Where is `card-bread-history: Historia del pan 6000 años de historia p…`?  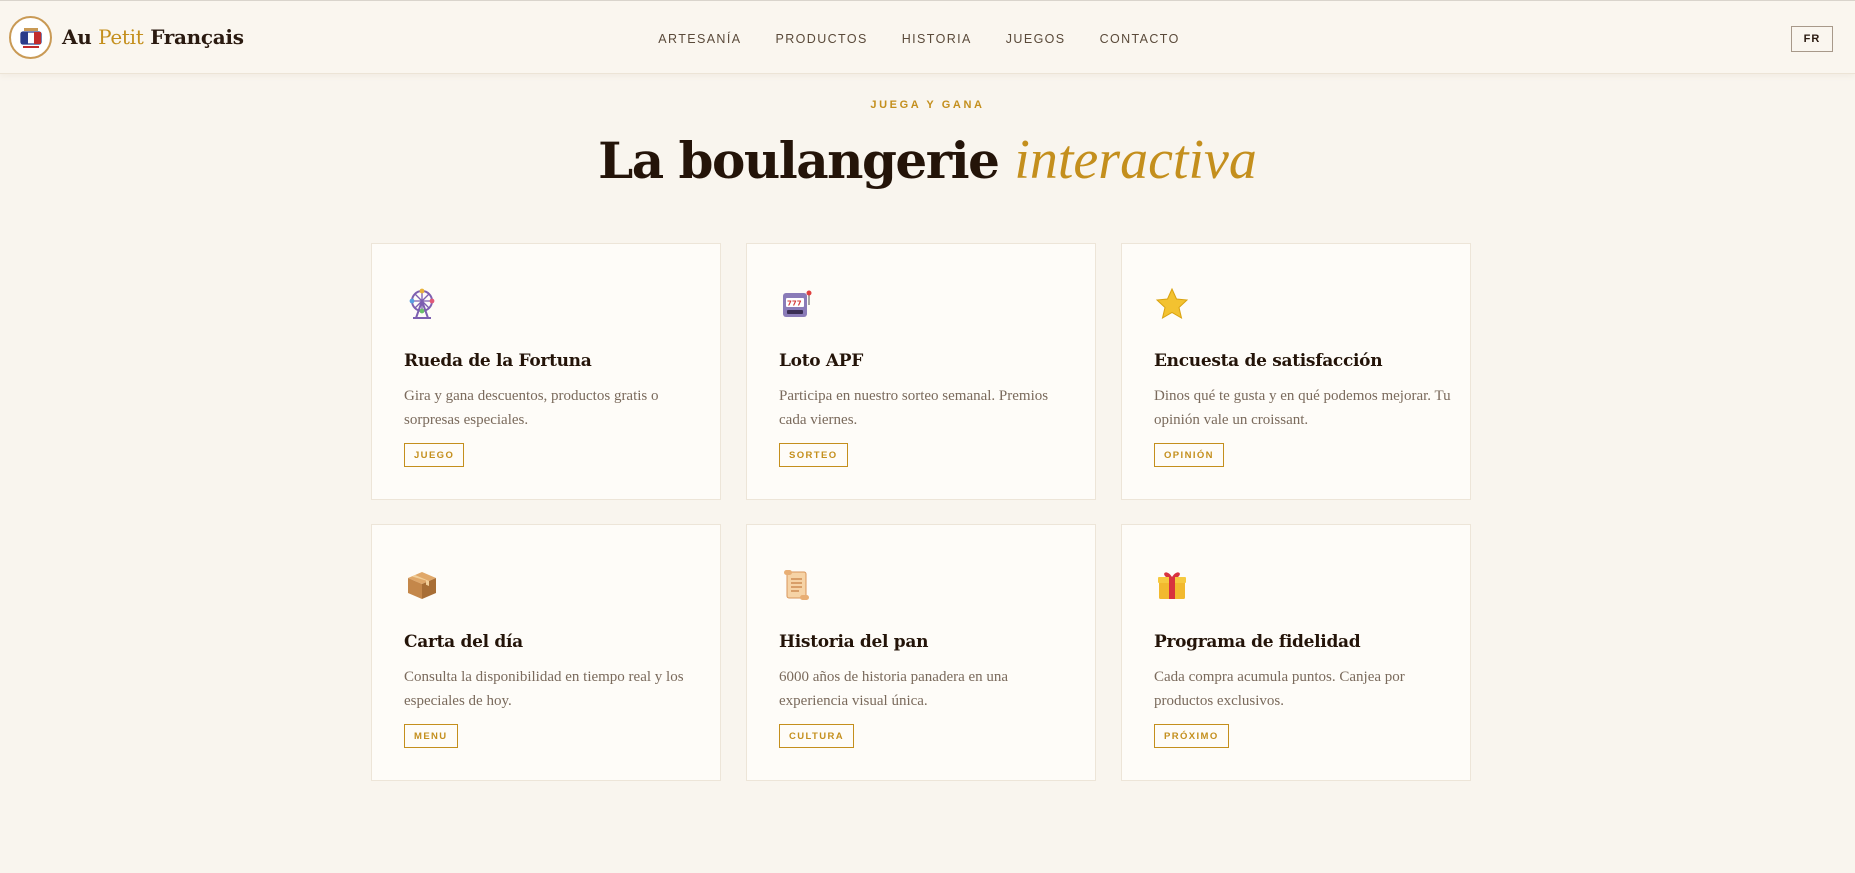
card-bread-history: Historia del pan 6000 años de historia p… is located at coordinates (921, 652).